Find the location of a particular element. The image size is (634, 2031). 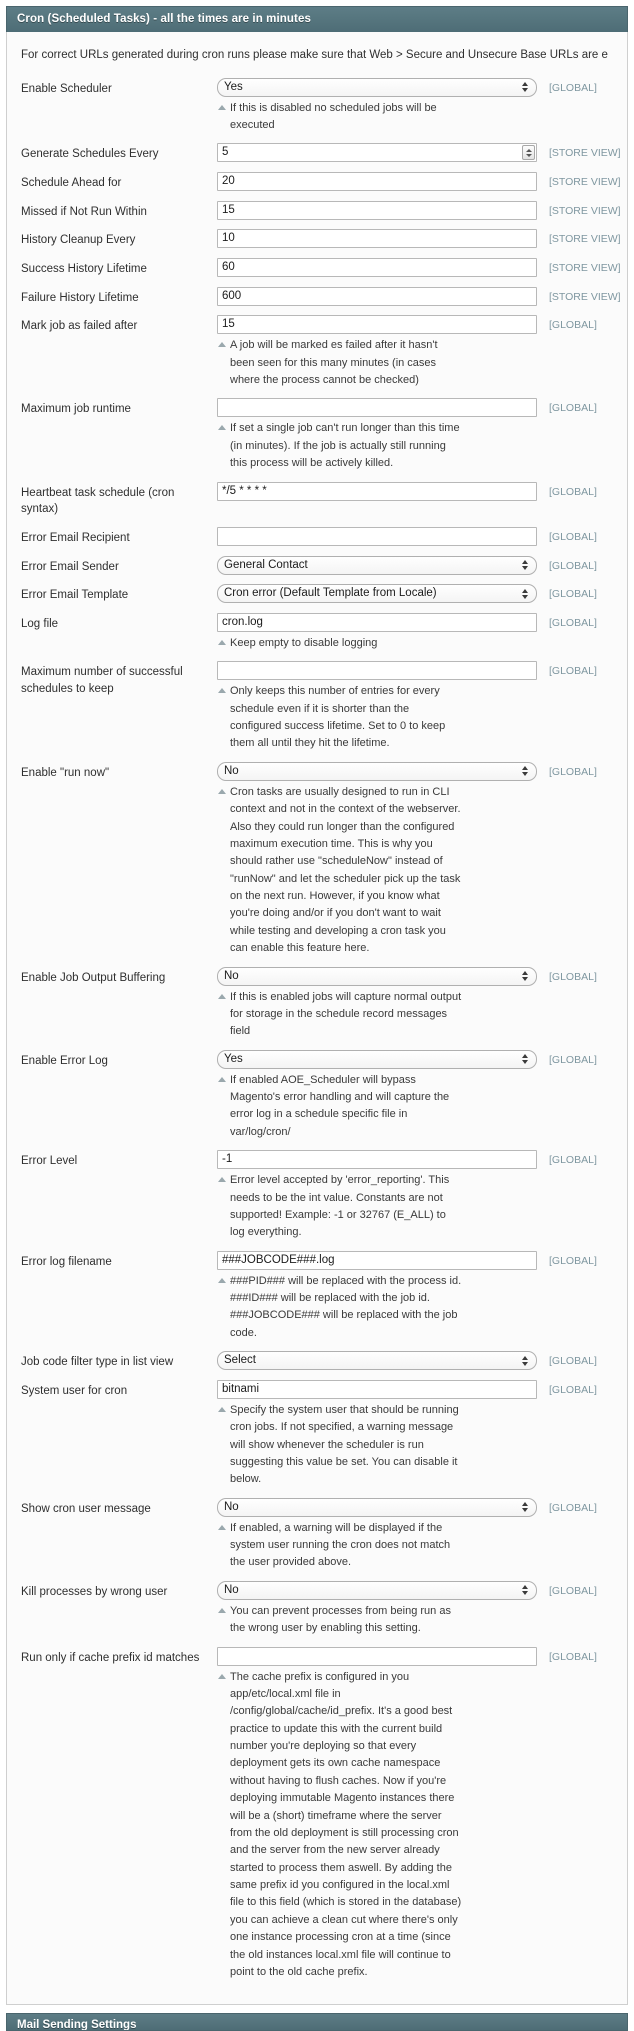

input-error-log-filename is located at coordinates (377, 1260).